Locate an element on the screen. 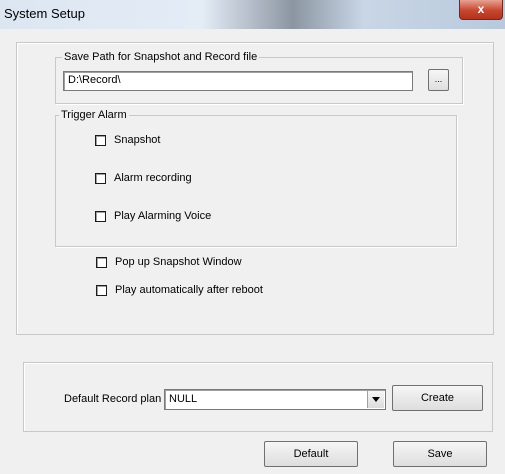  create-button-label: Create is located at coordinates (437, 398).